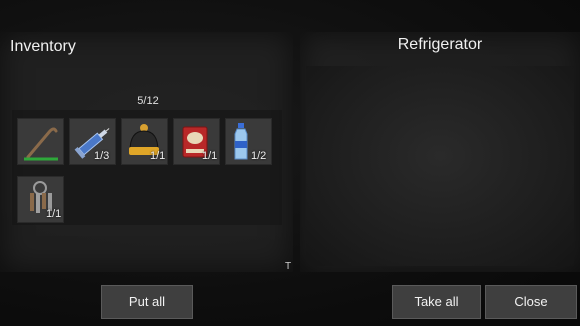 The width and height of the screenshot is (580, 326). I want to click on can-quantity: 1/1, so click(210, 156).